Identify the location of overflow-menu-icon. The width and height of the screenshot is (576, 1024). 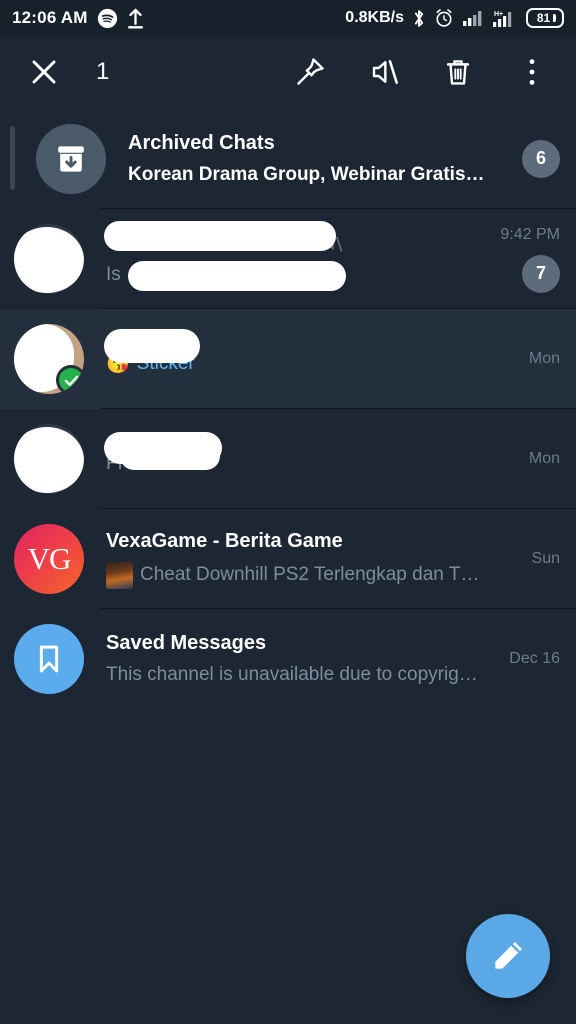
(532, 72).